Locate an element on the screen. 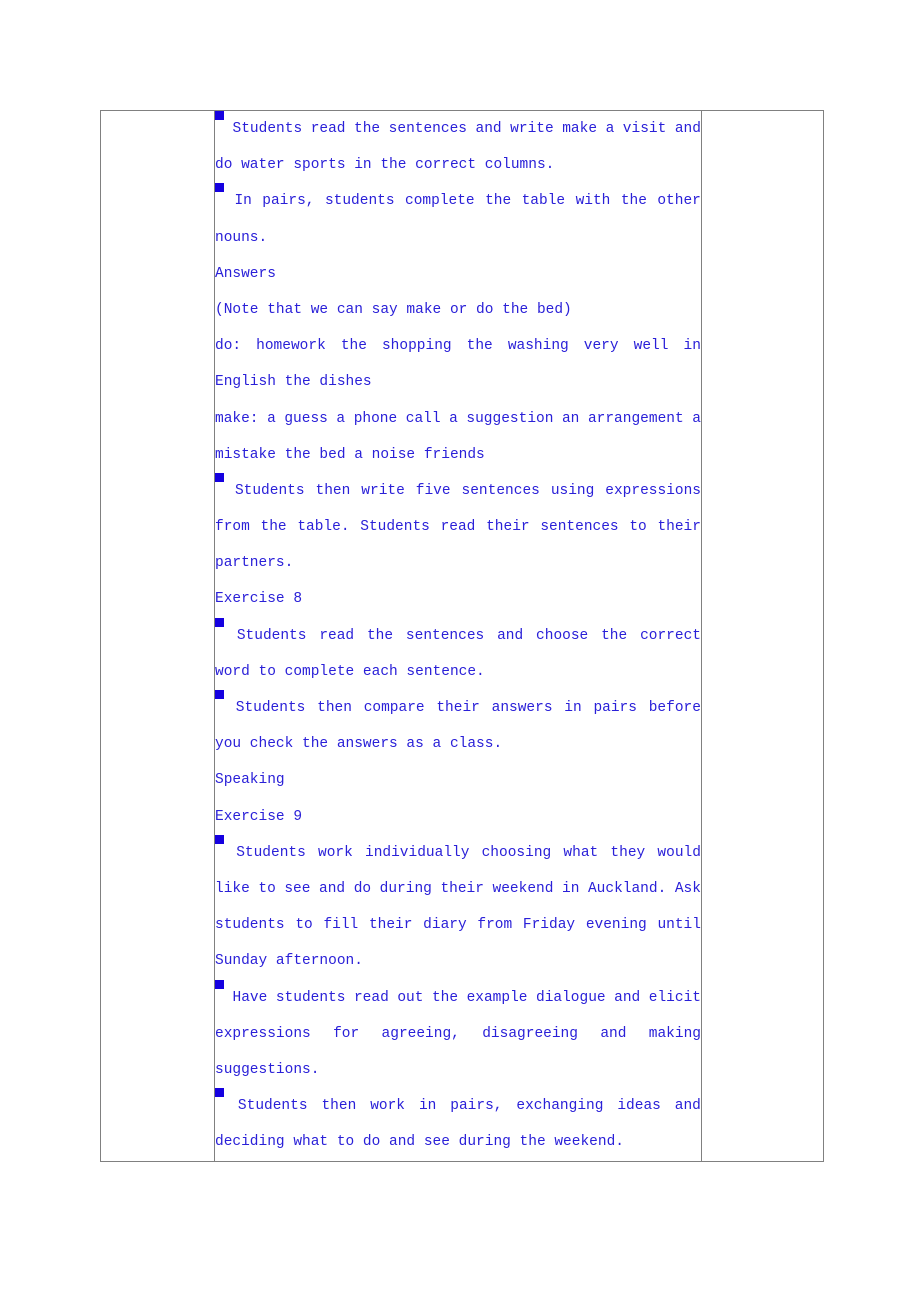 The height and width of the screenshot is (1302, 920). text-line: mistake the bed a noise friends is located at coordinates (458, 455).